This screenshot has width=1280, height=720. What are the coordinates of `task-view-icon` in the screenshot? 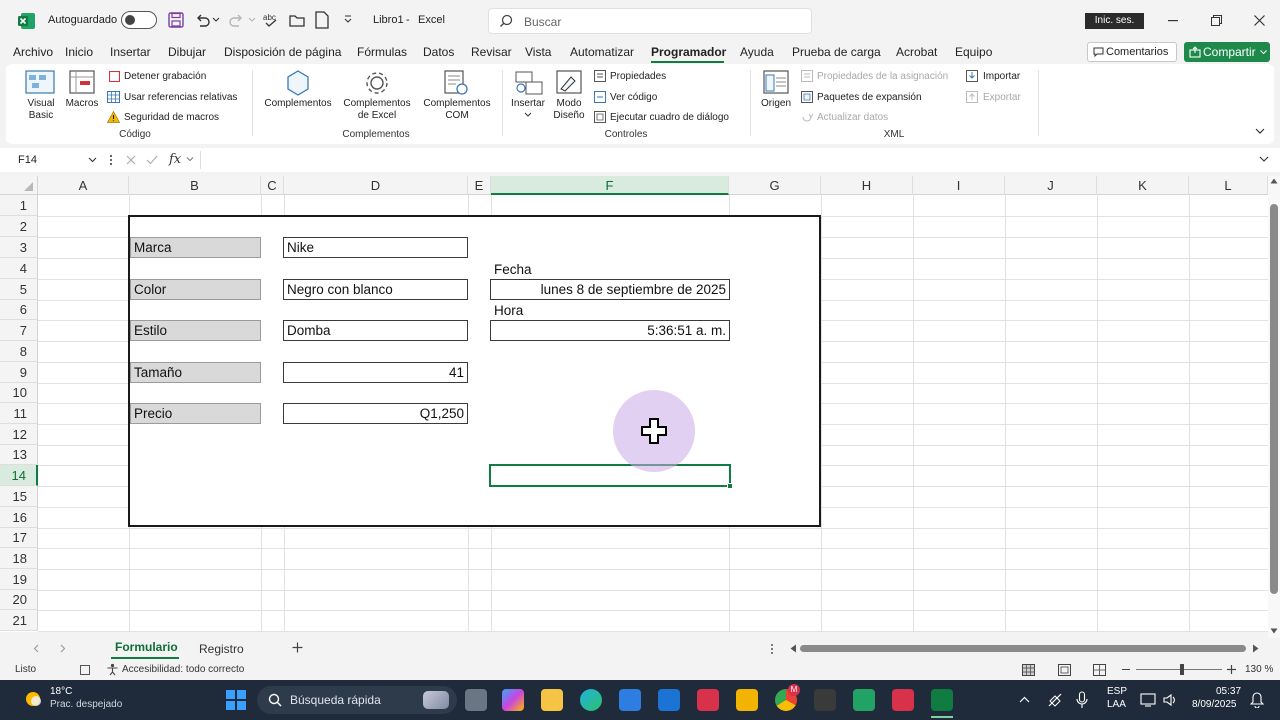 It's located at (476, 700).